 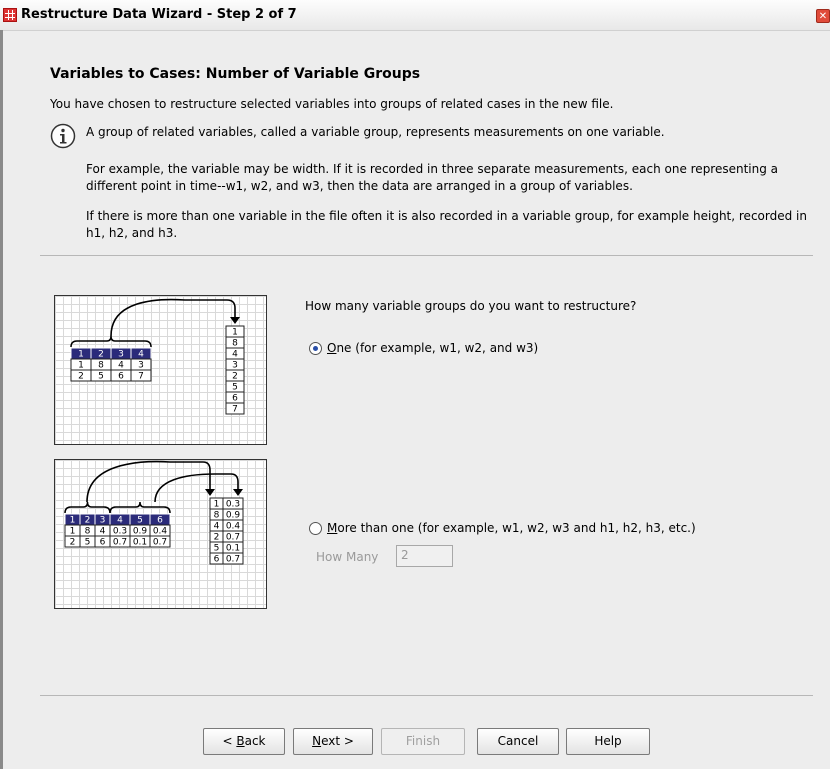 I want to click on radio-one-text: ne (for example, w1, w2, and w3), so click(x=437, y=348).